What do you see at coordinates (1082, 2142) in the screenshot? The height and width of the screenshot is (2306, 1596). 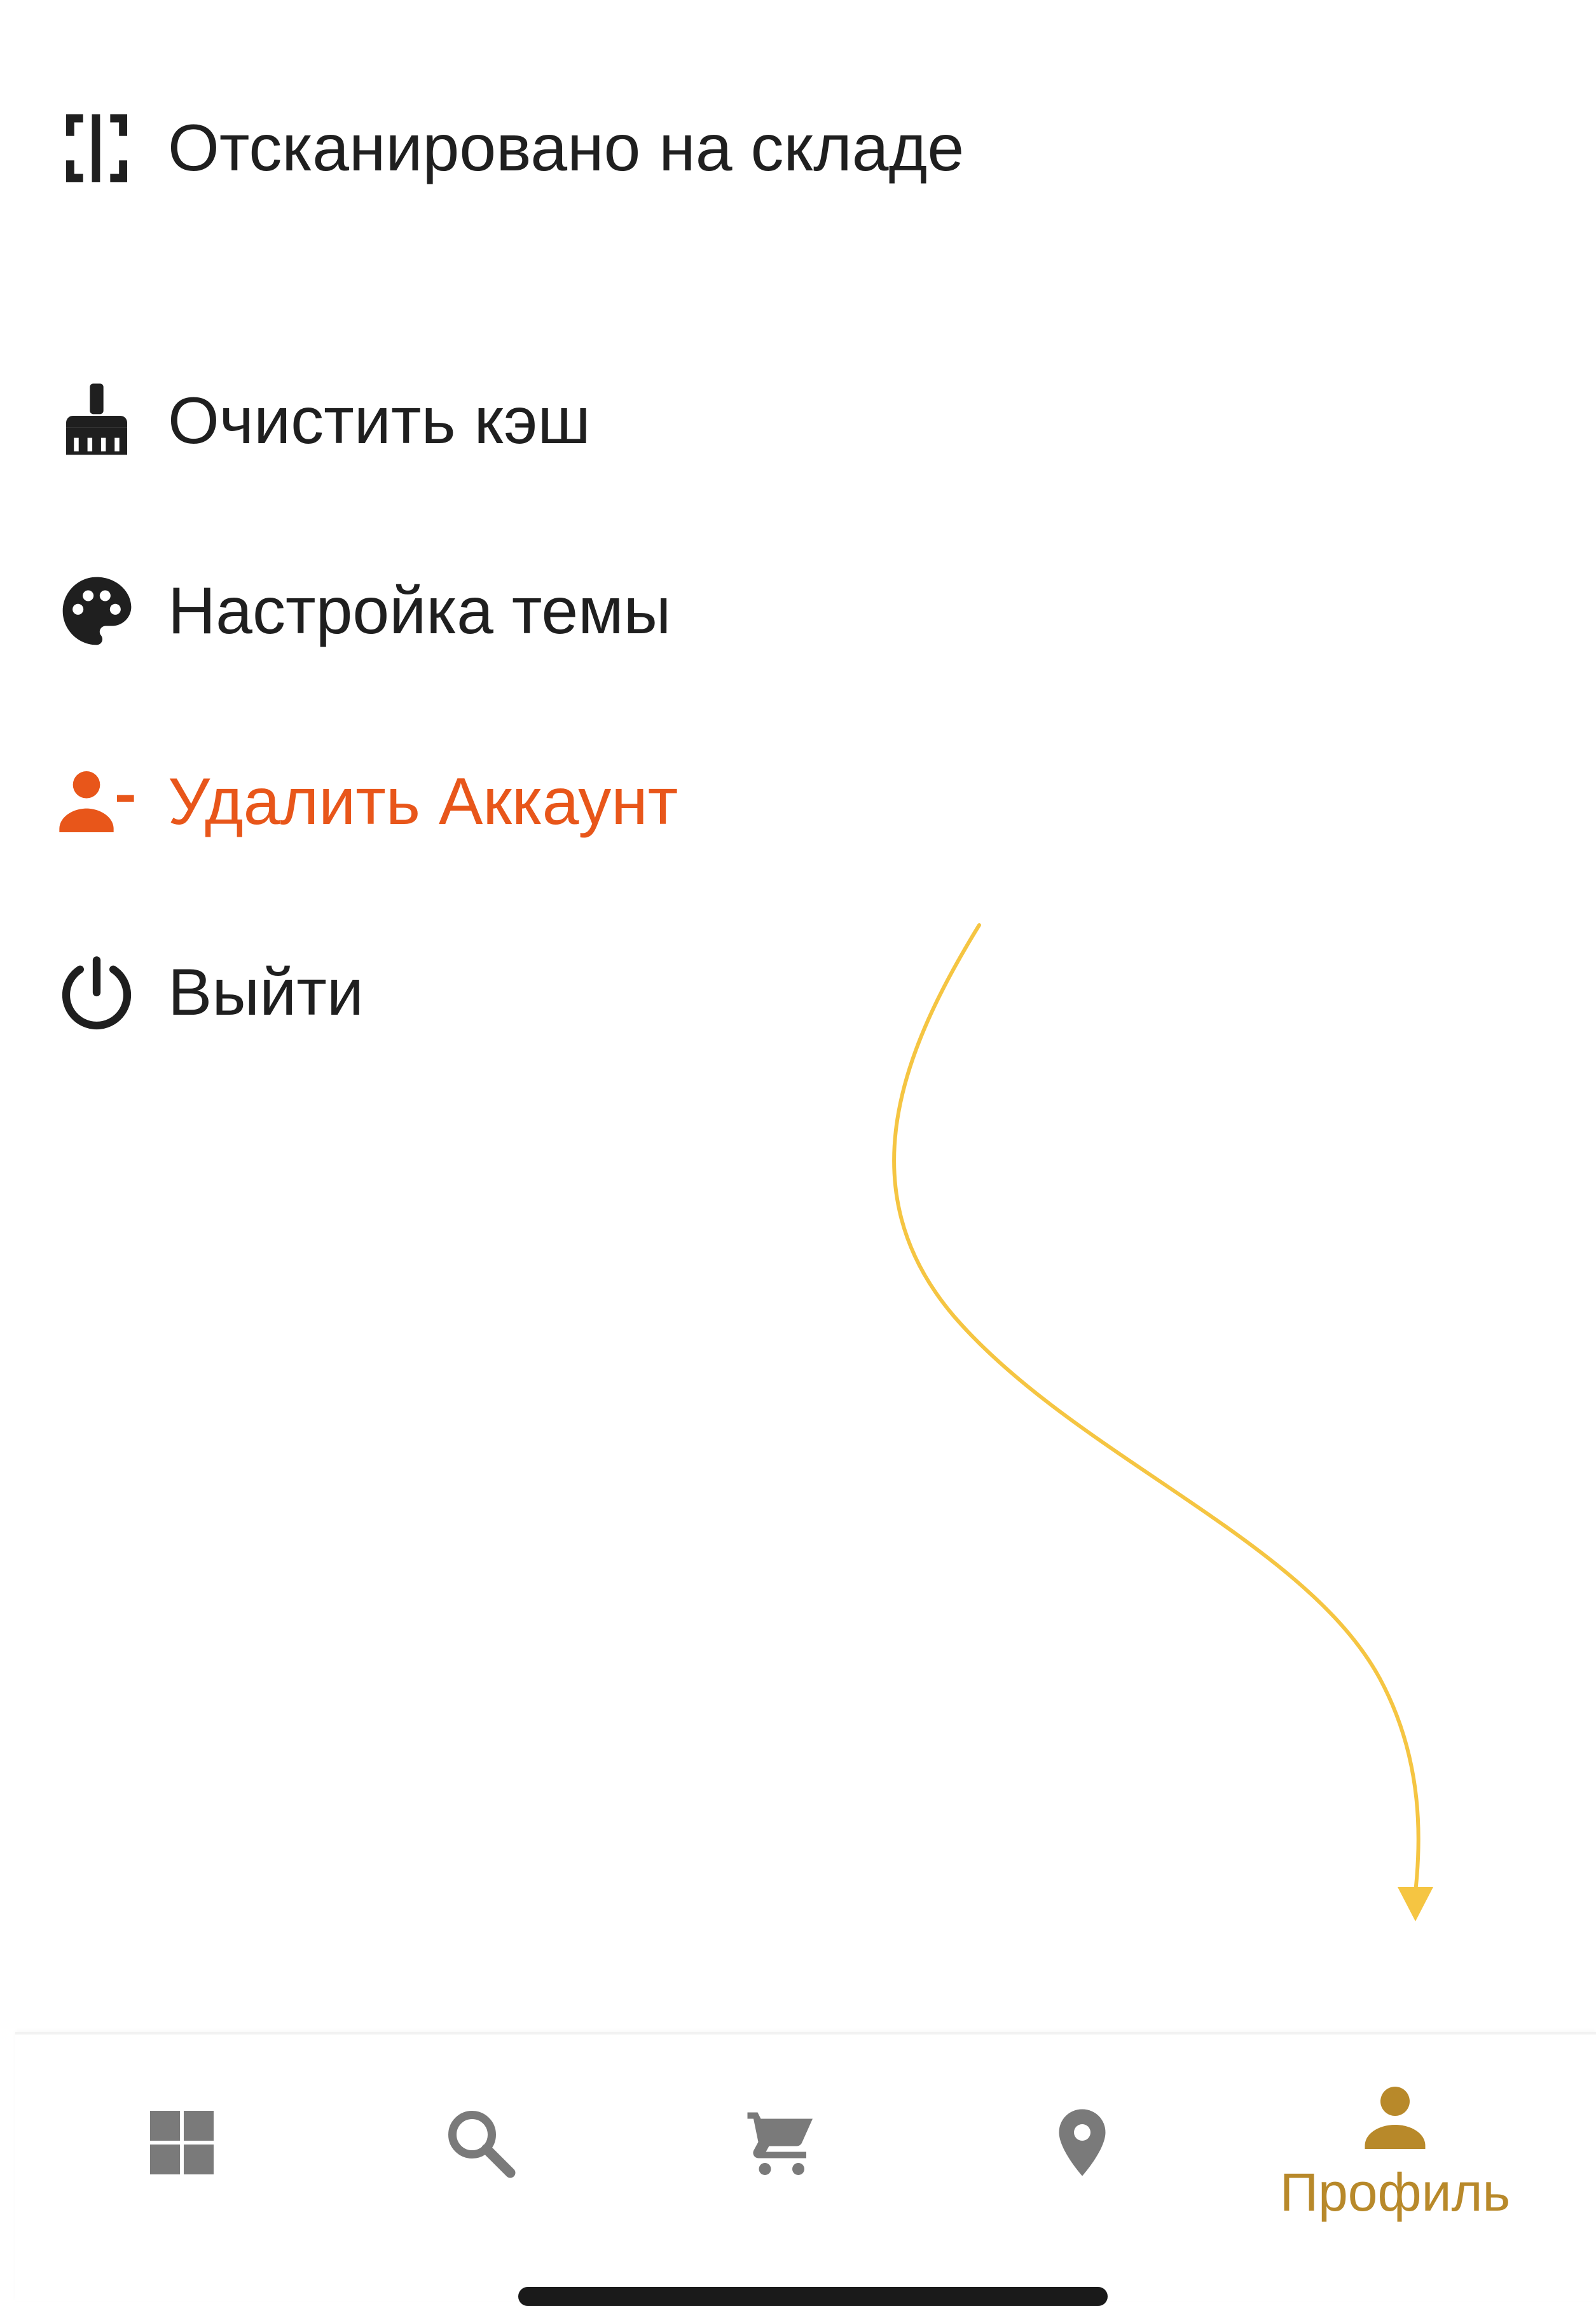 I see `location-pin-icon` at bounding box center [1082, 2142].